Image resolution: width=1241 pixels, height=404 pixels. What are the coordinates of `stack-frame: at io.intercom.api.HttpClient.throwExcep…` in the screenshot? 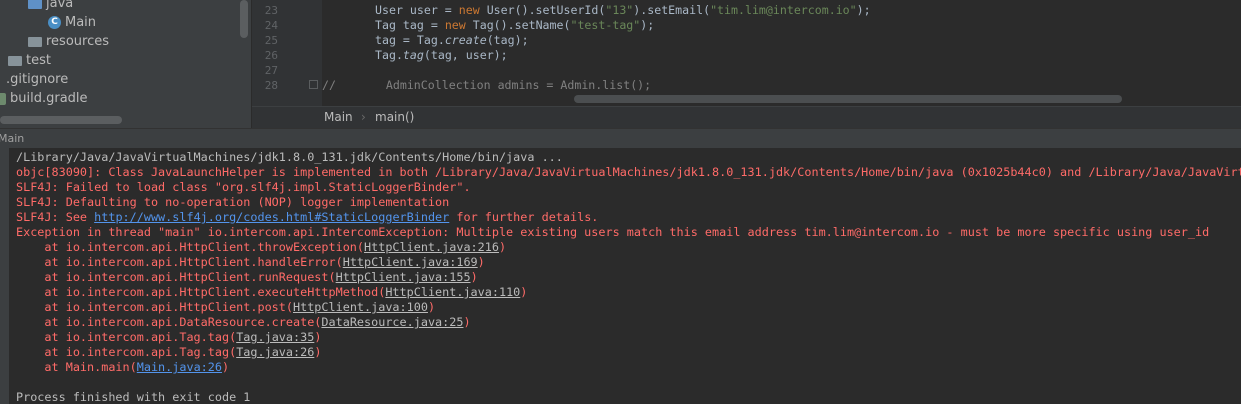 It's located at (261, 247).